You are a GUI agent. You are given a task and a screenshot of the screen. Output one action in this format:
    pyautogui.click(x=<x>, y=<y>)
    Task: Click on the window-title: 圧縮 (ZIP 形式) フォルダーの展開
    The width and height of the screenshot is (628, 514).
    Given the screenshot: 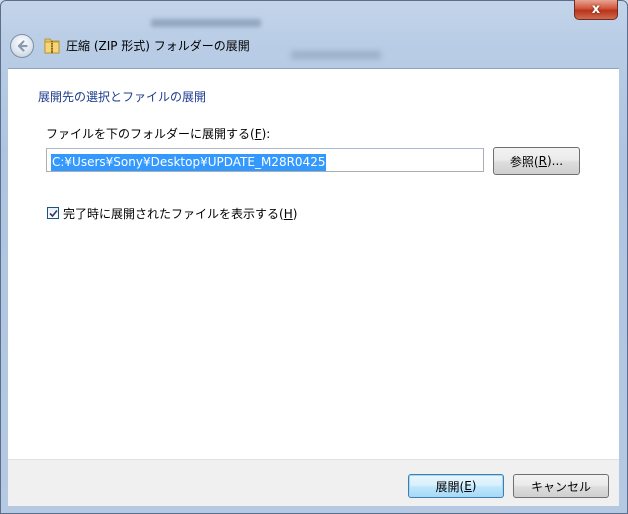 What is the action you would take?
    pyautogui.click(x=158, y=46)
    